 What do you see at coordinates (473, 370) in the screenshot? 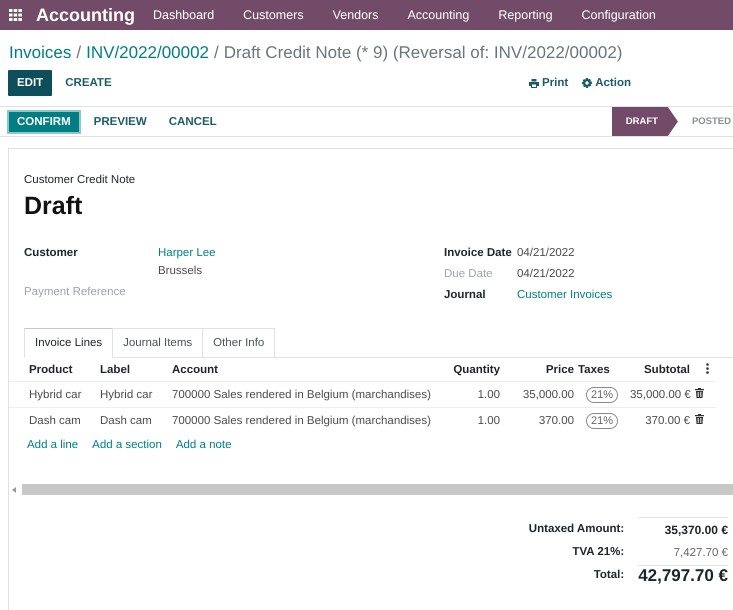
I see `column-header: Quantity` at bounding box center [473, 370].